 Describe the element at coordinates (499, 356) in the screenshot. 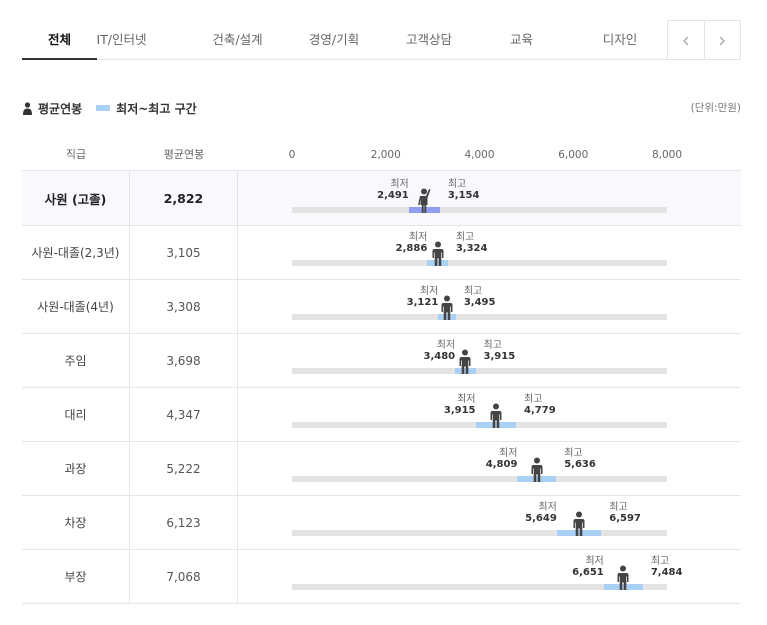

I see `max-value: 3,915` at that location.